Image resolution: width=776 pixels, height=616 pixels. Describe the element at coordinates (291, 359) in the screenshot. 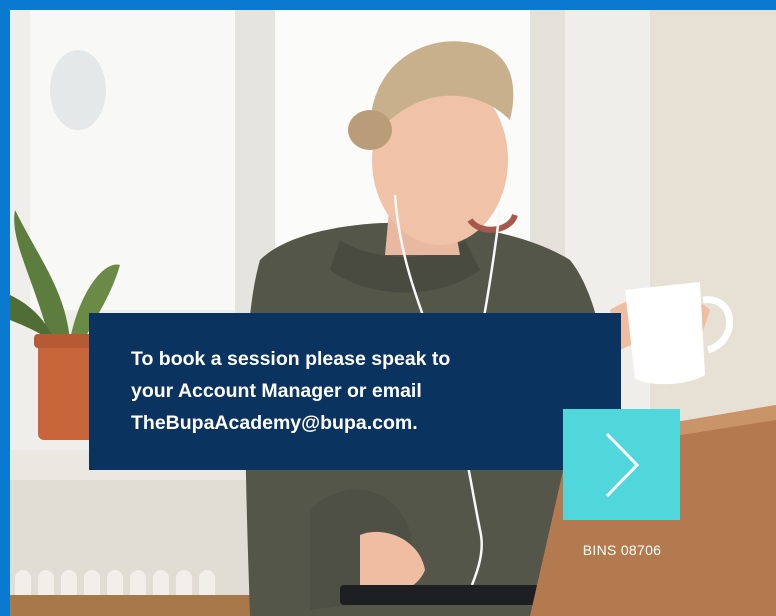

I see `booking-message-line-1: To book a session please speak to` at that location.